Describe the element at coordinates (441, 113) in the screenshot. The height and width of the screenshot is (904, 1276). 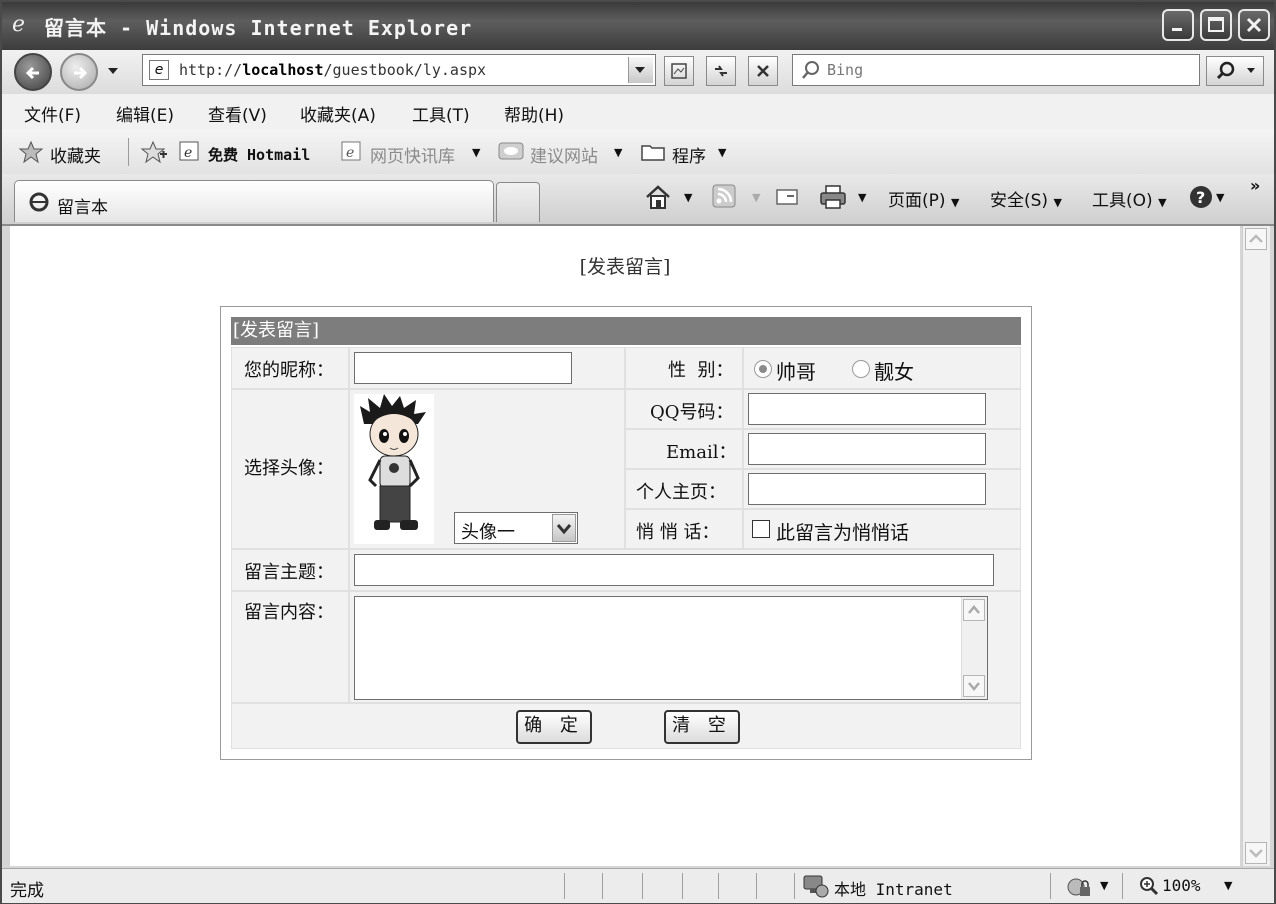
I see `menu-tools: 工具(T)` at that location.